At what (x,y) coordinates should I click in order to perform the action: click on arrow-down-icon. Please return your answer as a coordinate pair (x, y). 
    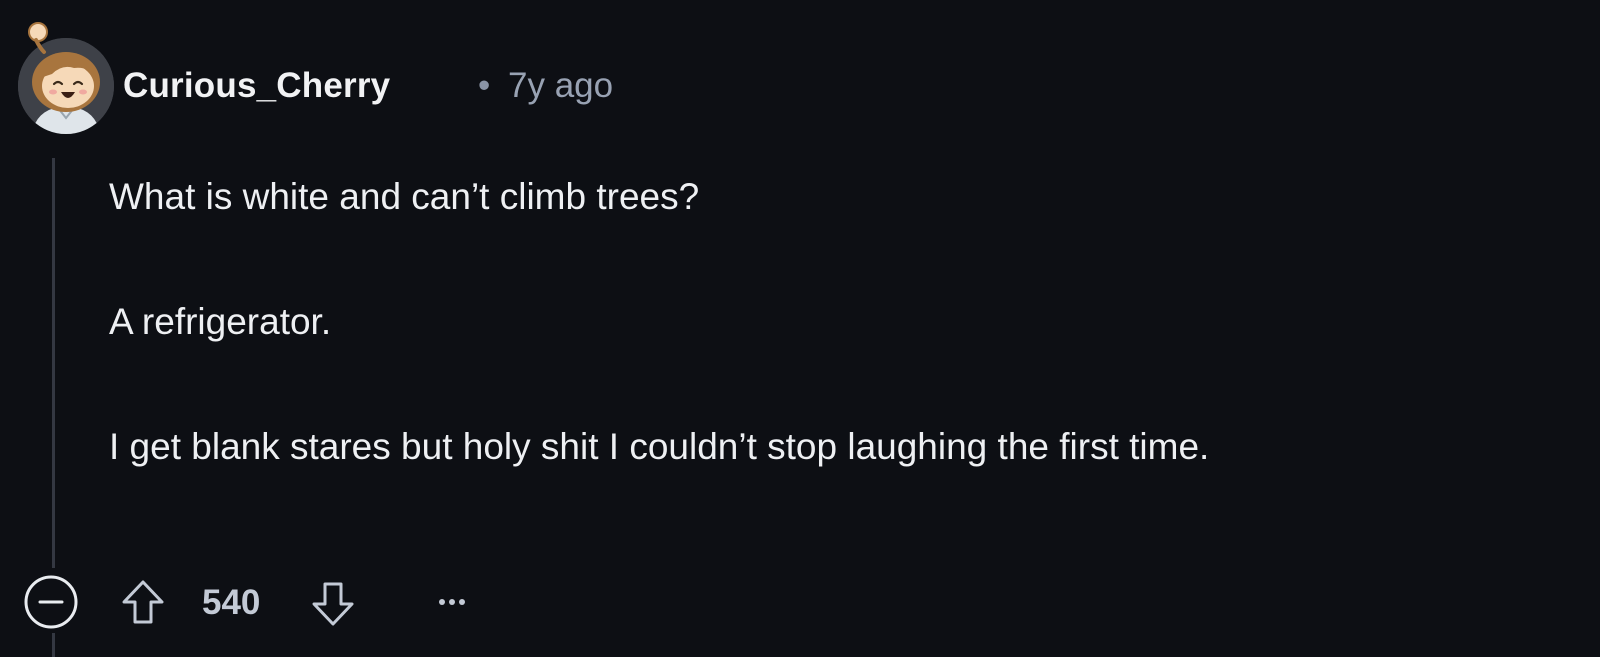
    Looking at the image, I should click on (333, 604).